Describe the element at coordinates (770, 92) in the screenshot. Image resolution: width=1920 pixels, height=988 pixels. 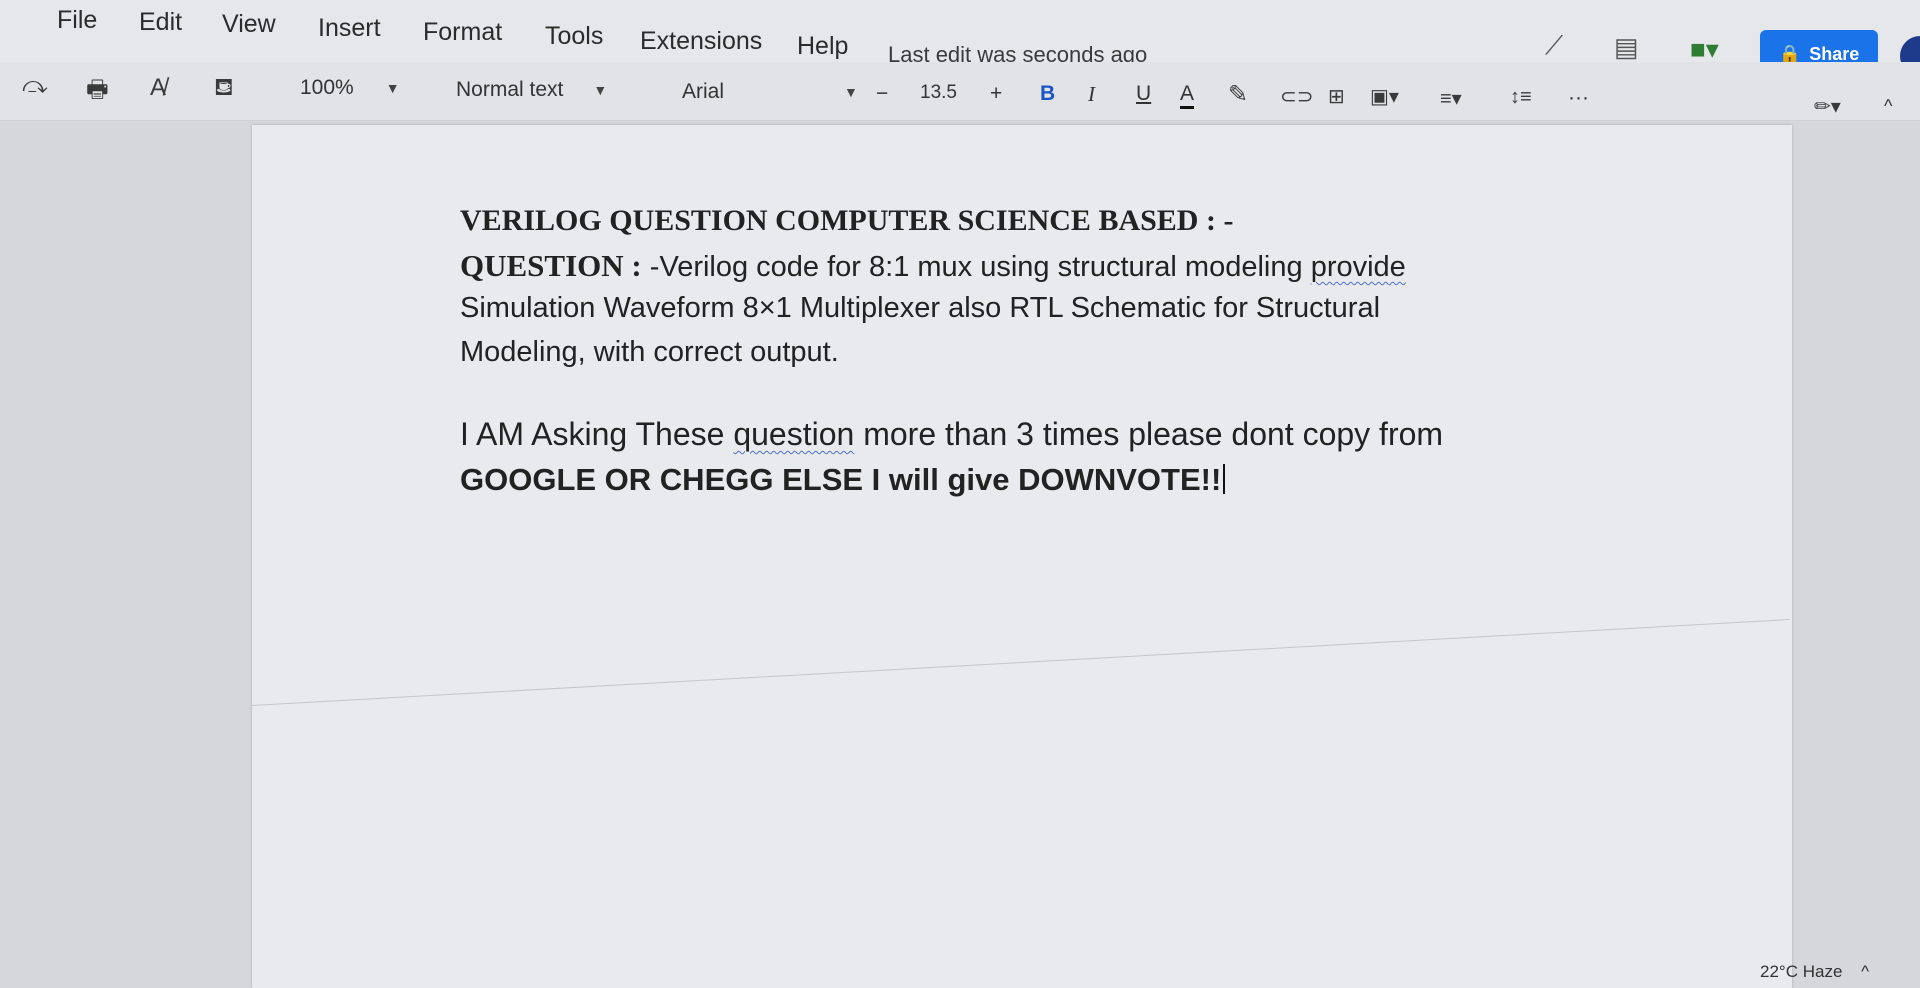
I see `font-select: Arial ▼` at that location.